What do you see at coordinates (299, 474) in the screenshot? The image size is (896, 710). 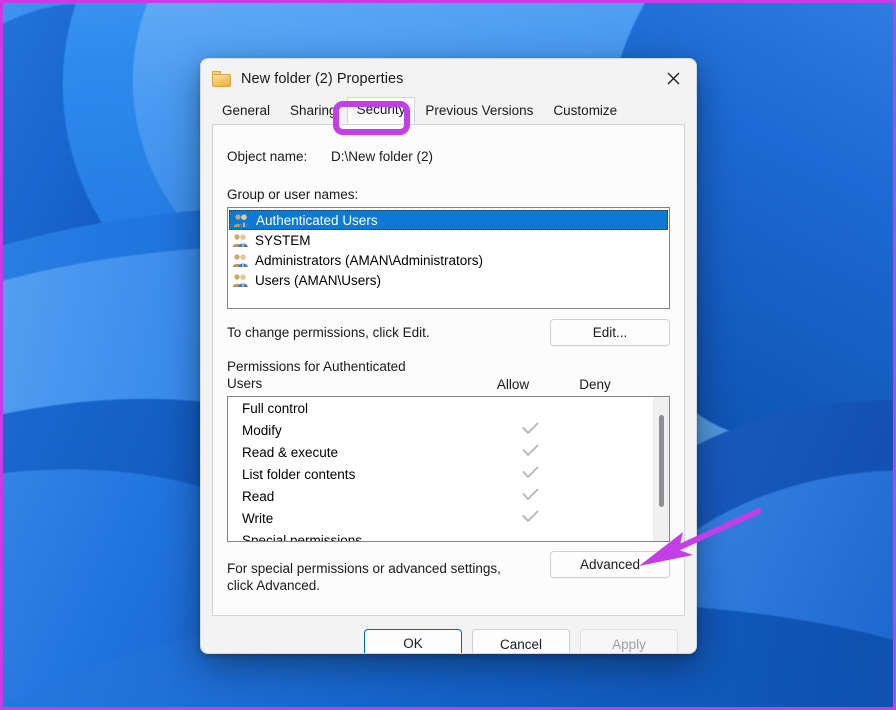 I see `permission-name: List folder contents` at bounding box center [299, 474].